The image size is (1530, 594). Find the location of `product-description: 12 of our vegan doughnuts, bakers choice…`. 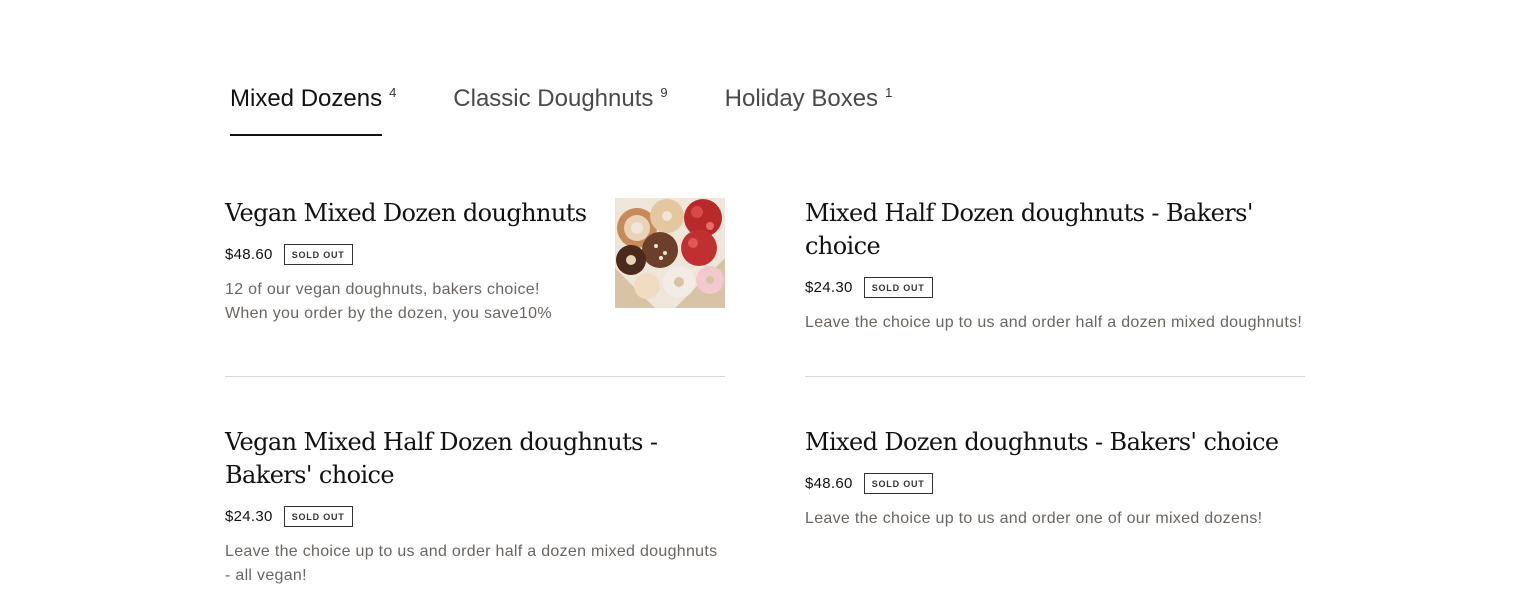

product-description: 12 of our vegan doughnuts, bakers choice… is located at coordinates (388, 301).